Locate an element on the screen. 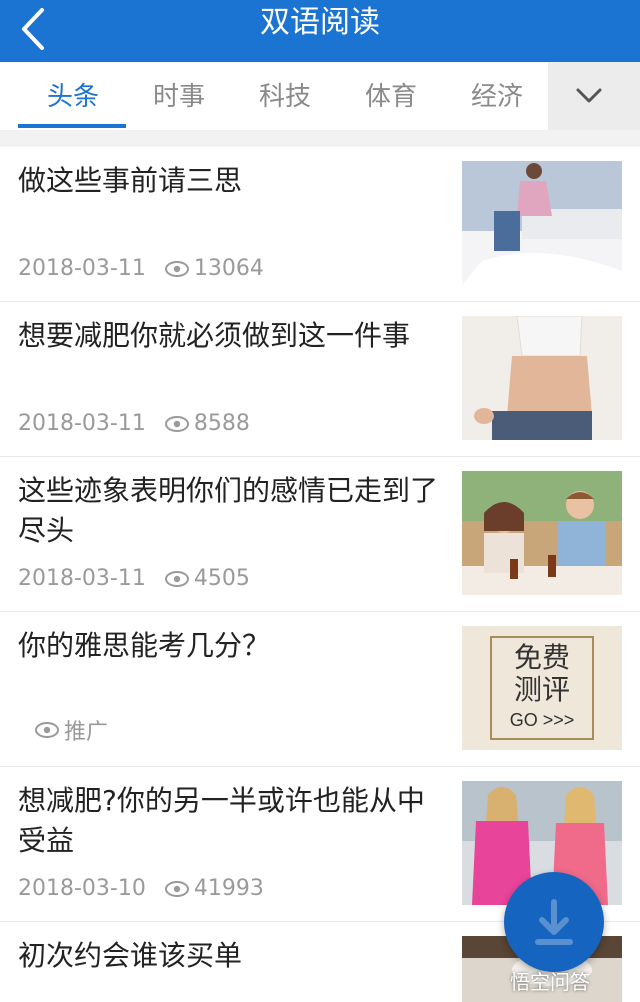 The image size is (640, 1002). download-button is located at coordinates (554, 922).